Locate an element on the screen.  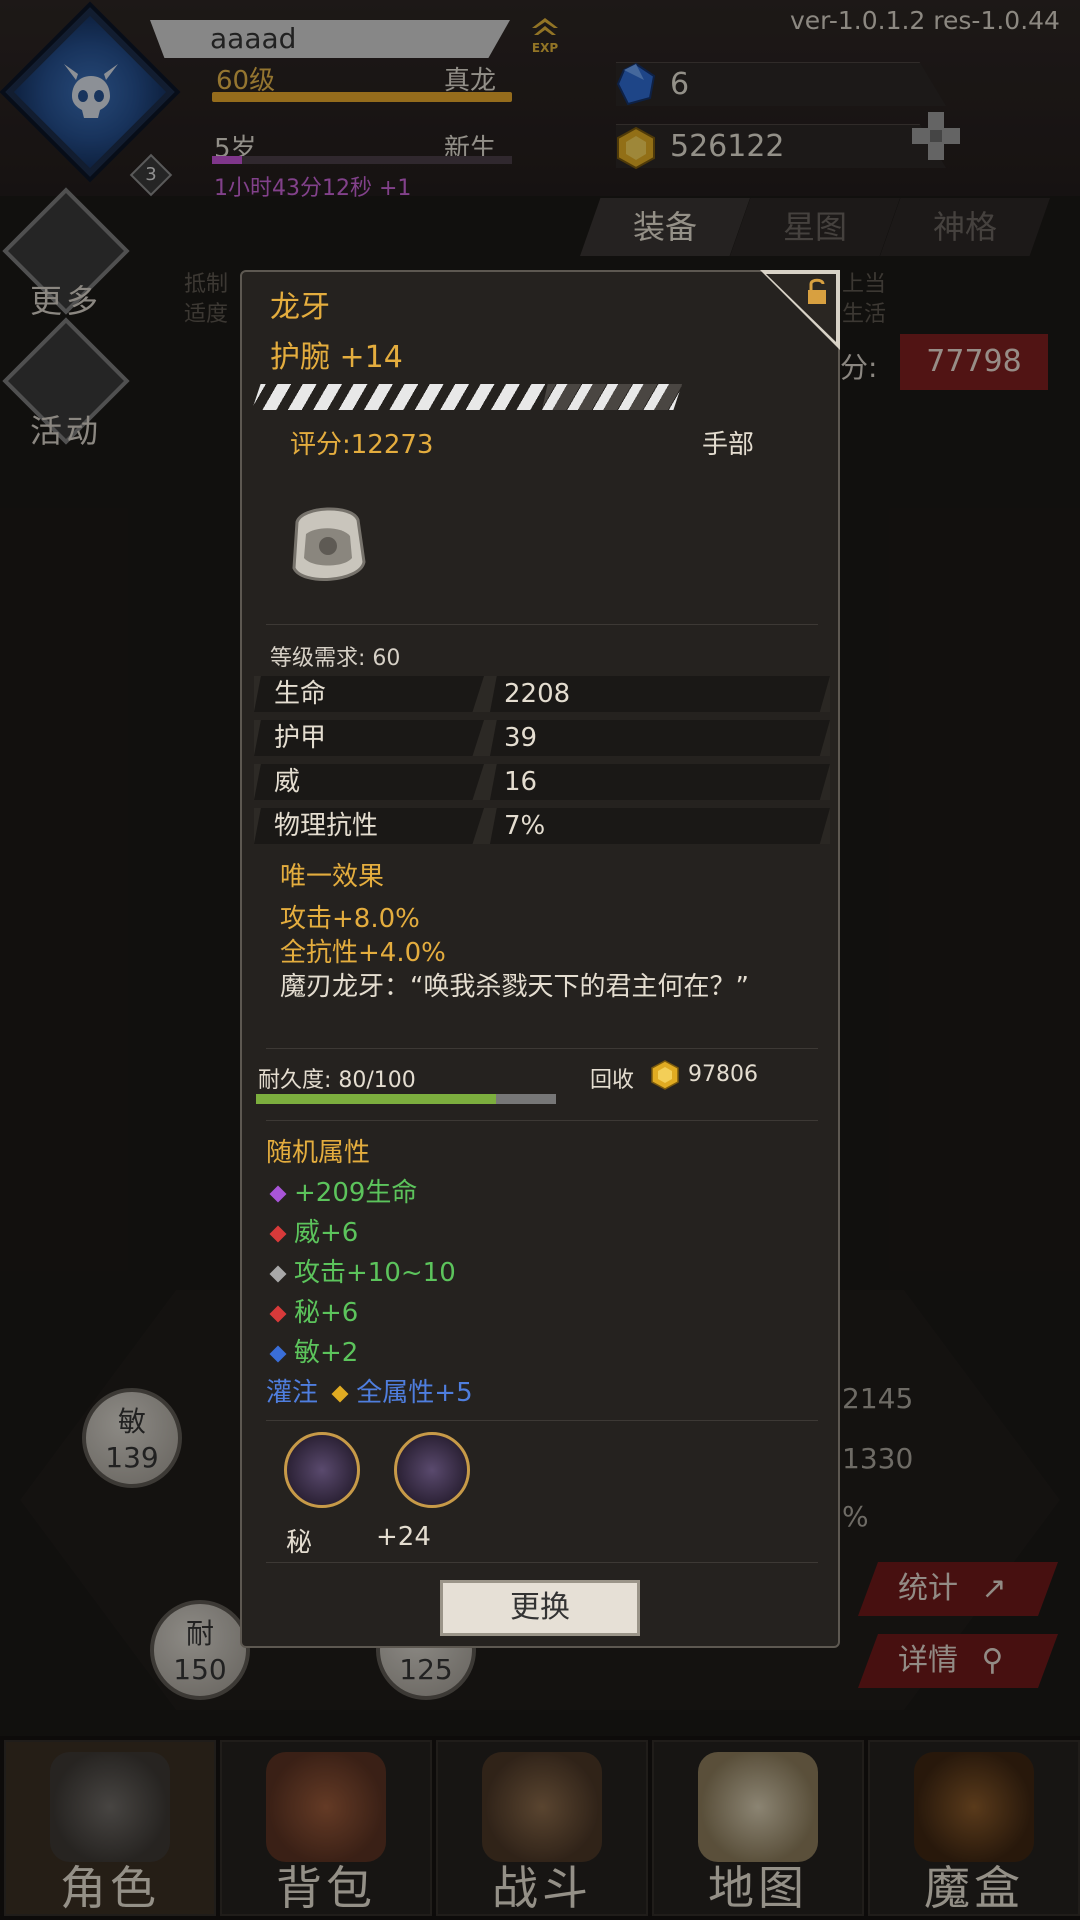
infusion-line: 灌注 全属性+5 is located at coordinates (369, 1390).